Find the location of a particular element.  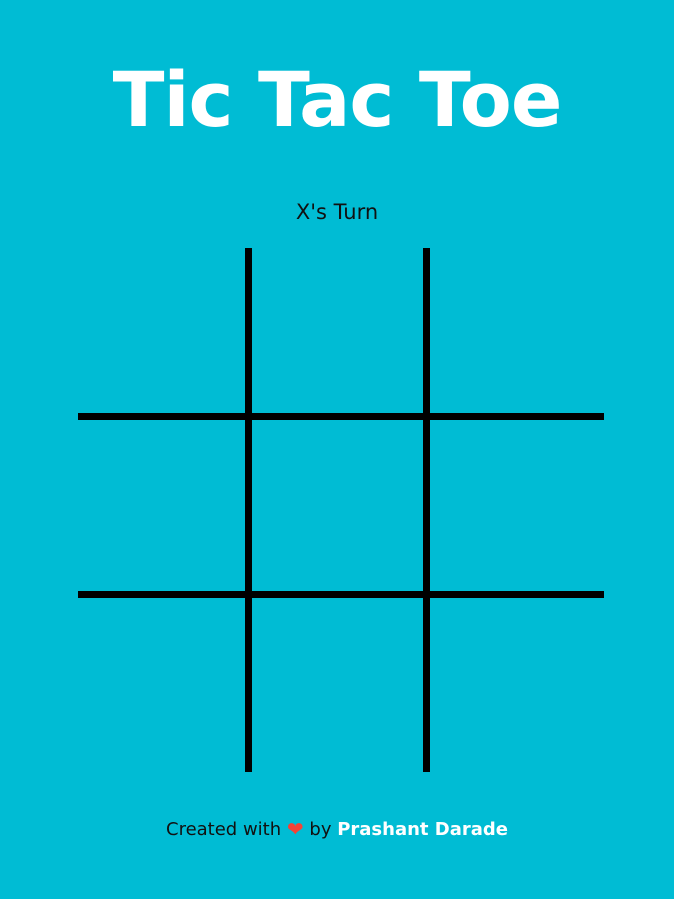

game-title: Tic Tac Toe is located at coordinates (337, 99).